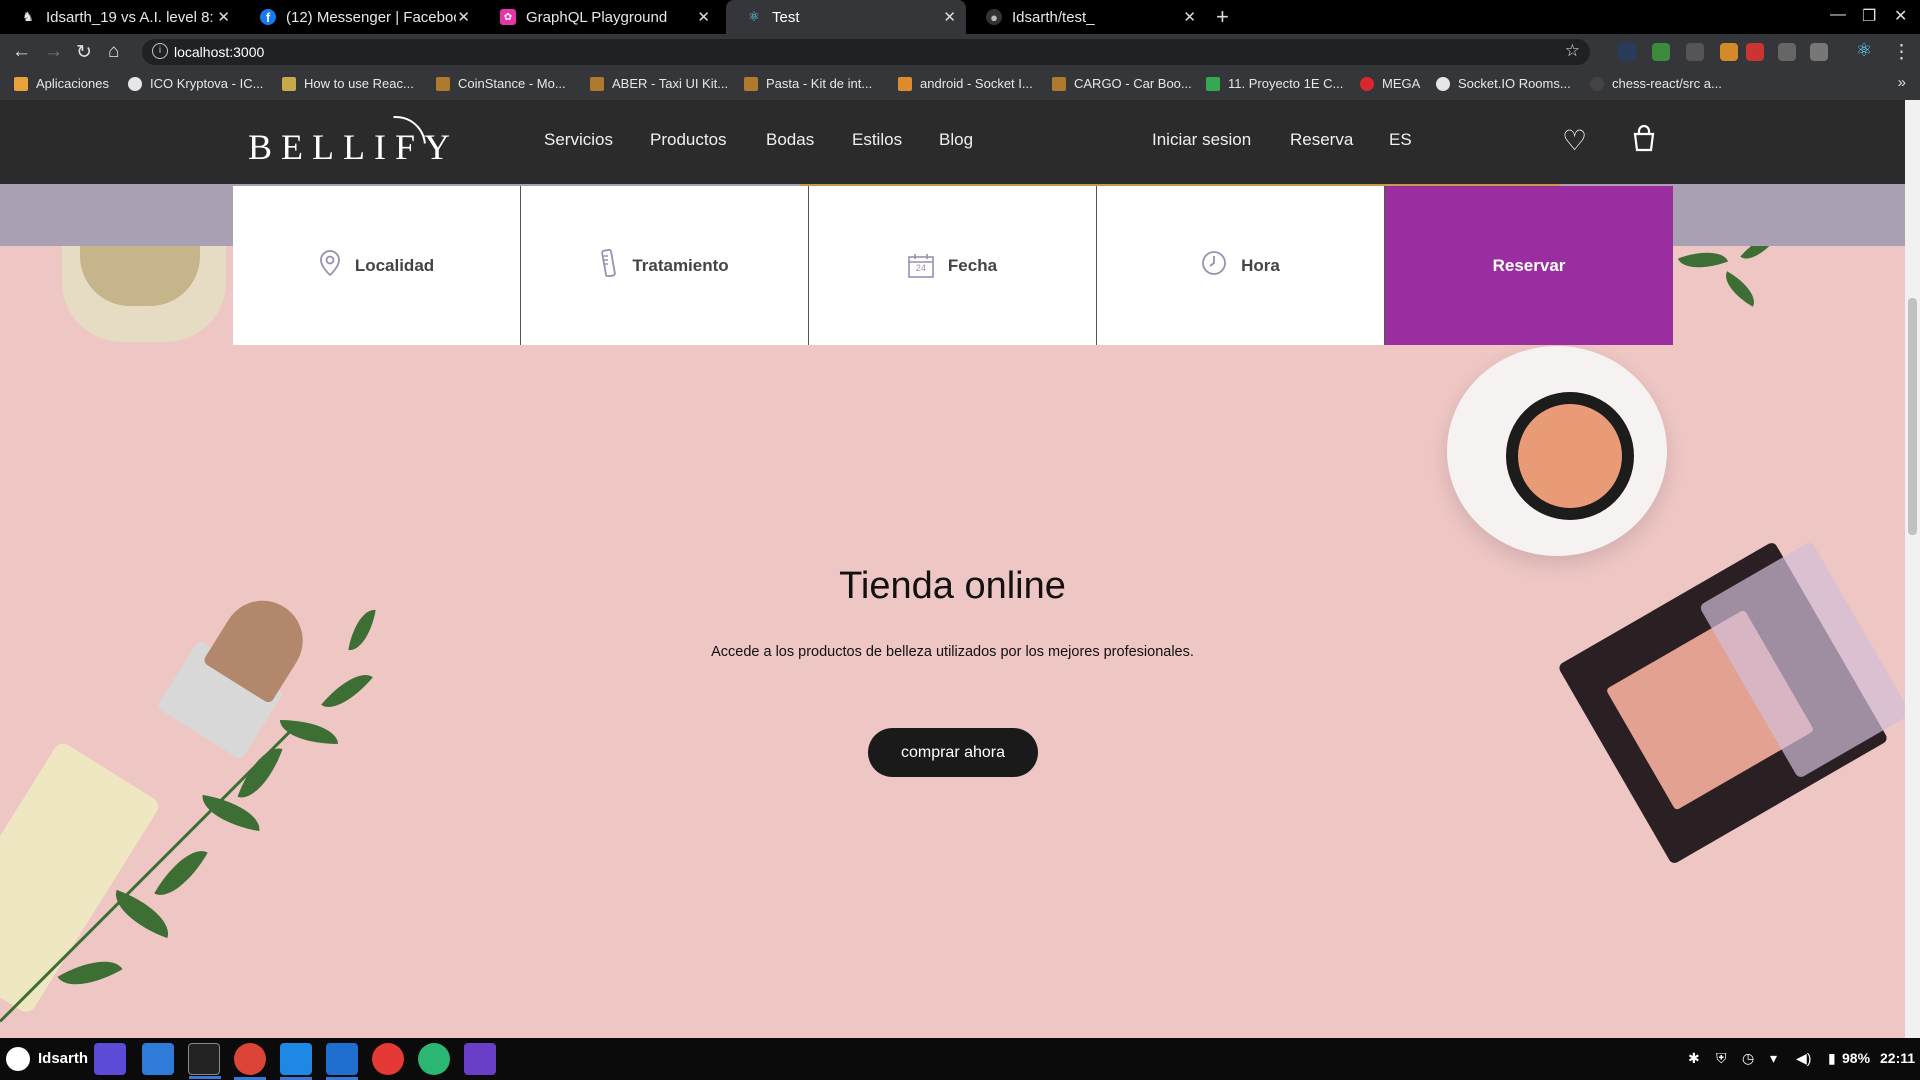 The height and width of the screenshot is (1080, 1920). Describe the element at coordinates (877, 140) in the screenshot. I see `nav-estilos: Estilos` at that location.